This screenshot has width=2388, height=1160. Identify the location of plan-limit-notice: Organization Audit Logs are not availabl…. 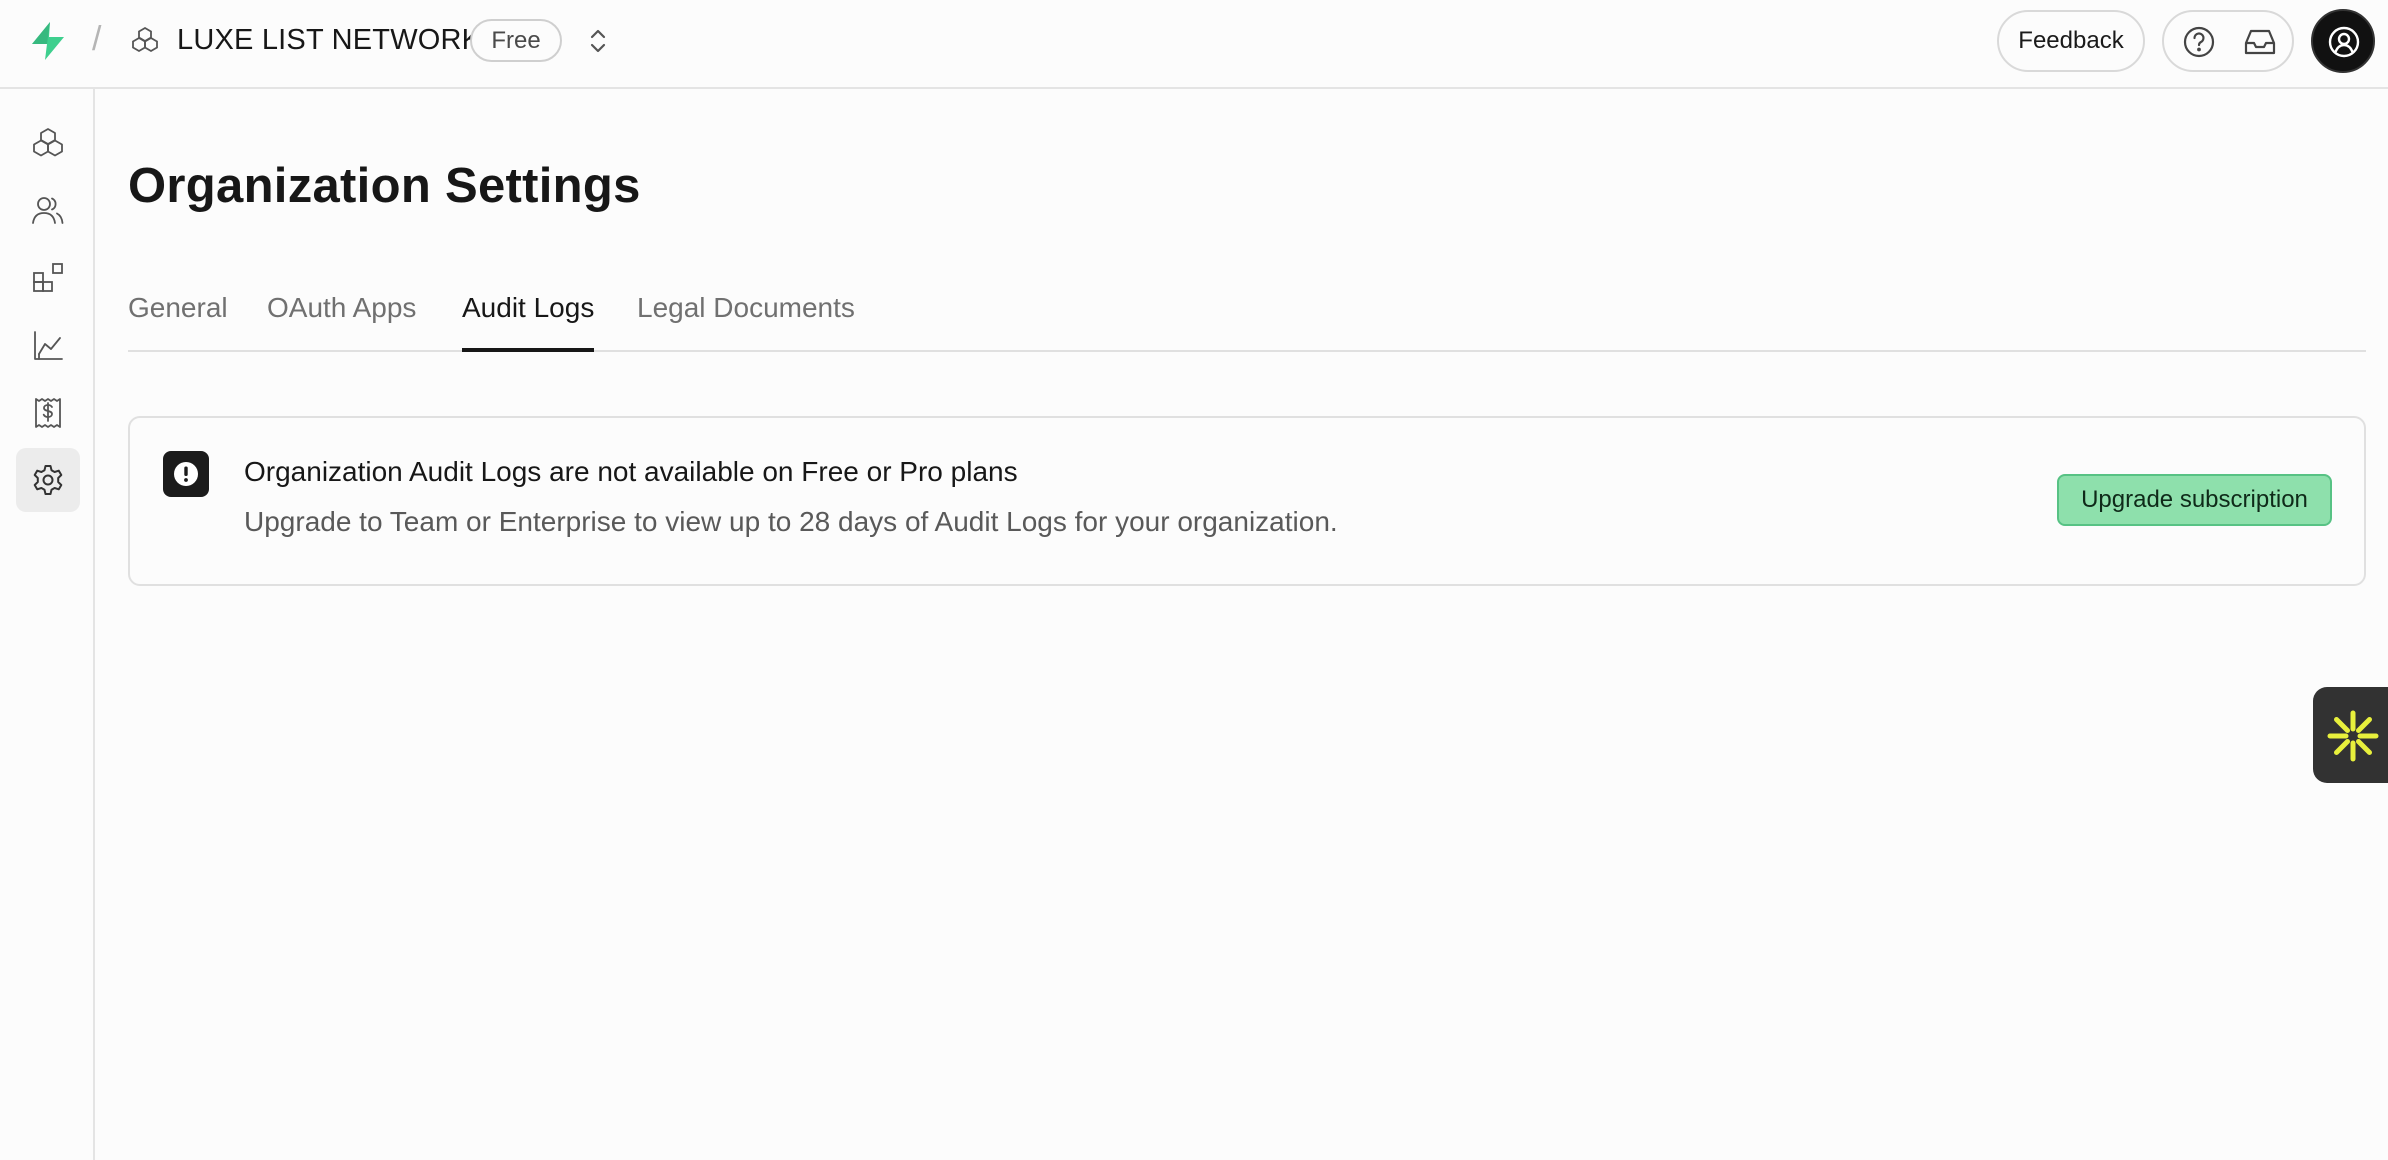
(1247, 501).